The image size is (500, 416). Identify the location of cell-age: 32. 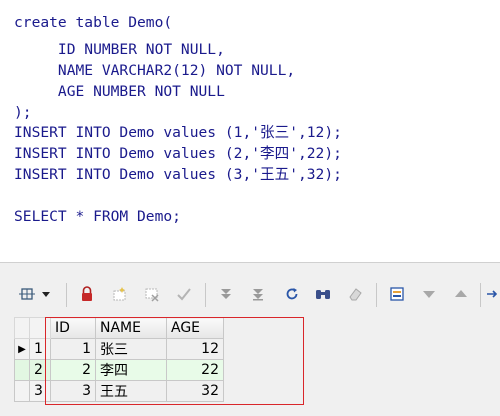
(195, 391).